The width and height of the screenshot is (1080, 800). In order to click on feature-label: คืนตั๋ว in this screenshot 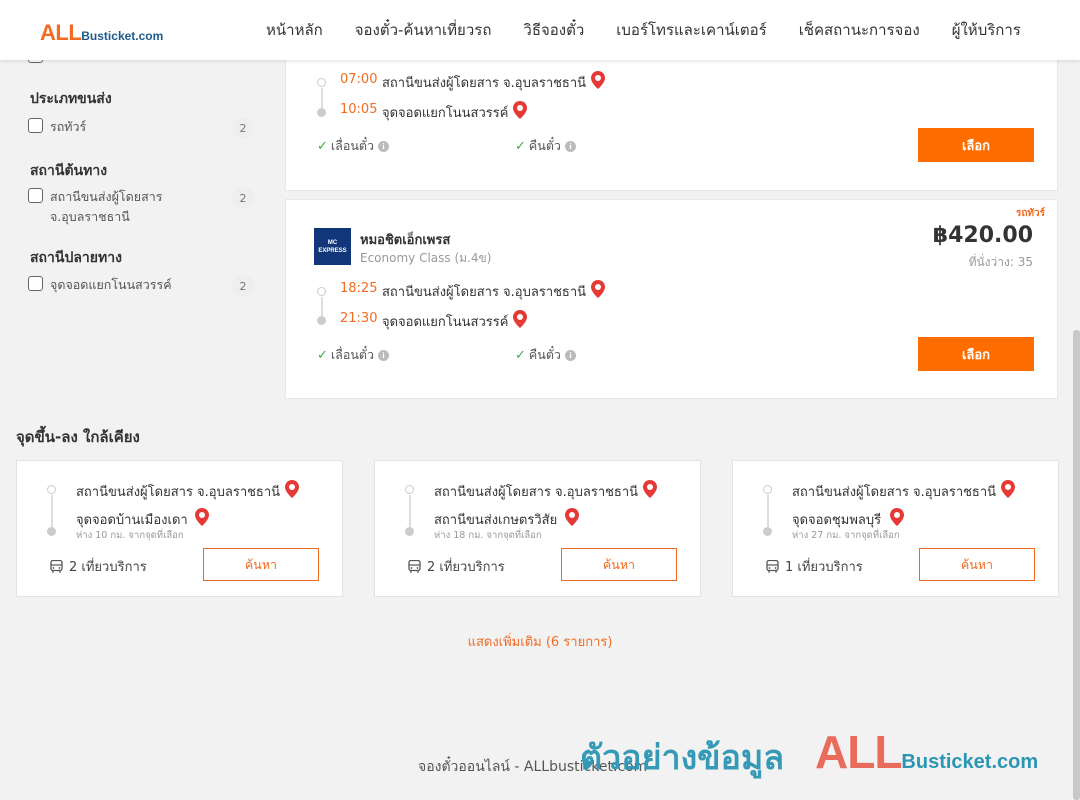, I will do `click(544, 145)`.